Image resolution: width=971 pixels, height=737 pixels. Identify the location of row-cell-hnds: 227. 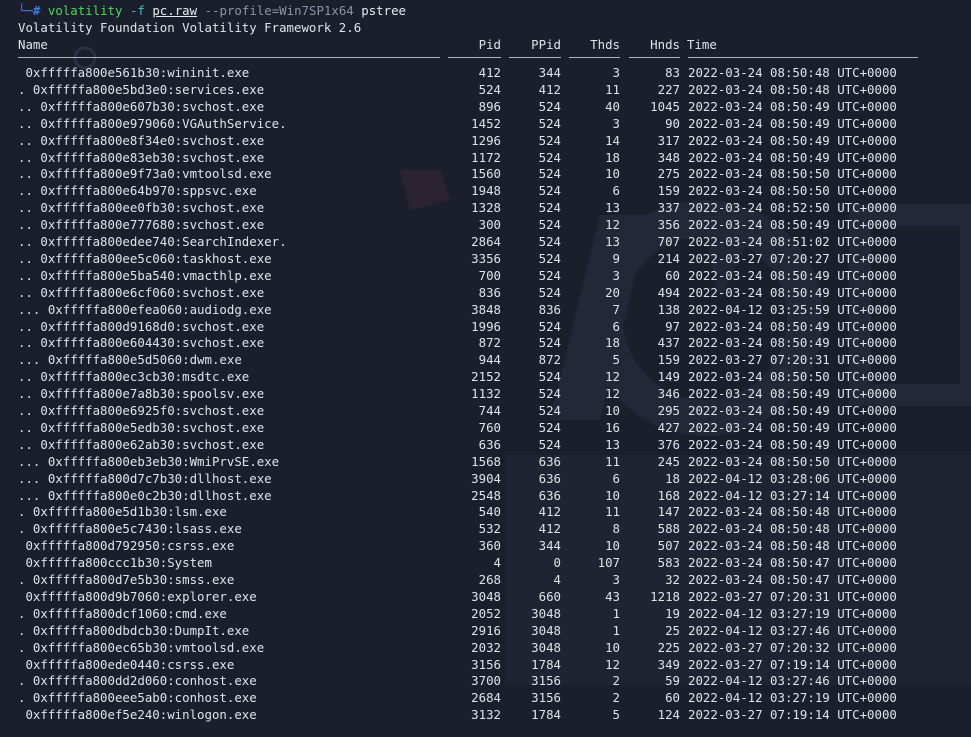
(668, 89).